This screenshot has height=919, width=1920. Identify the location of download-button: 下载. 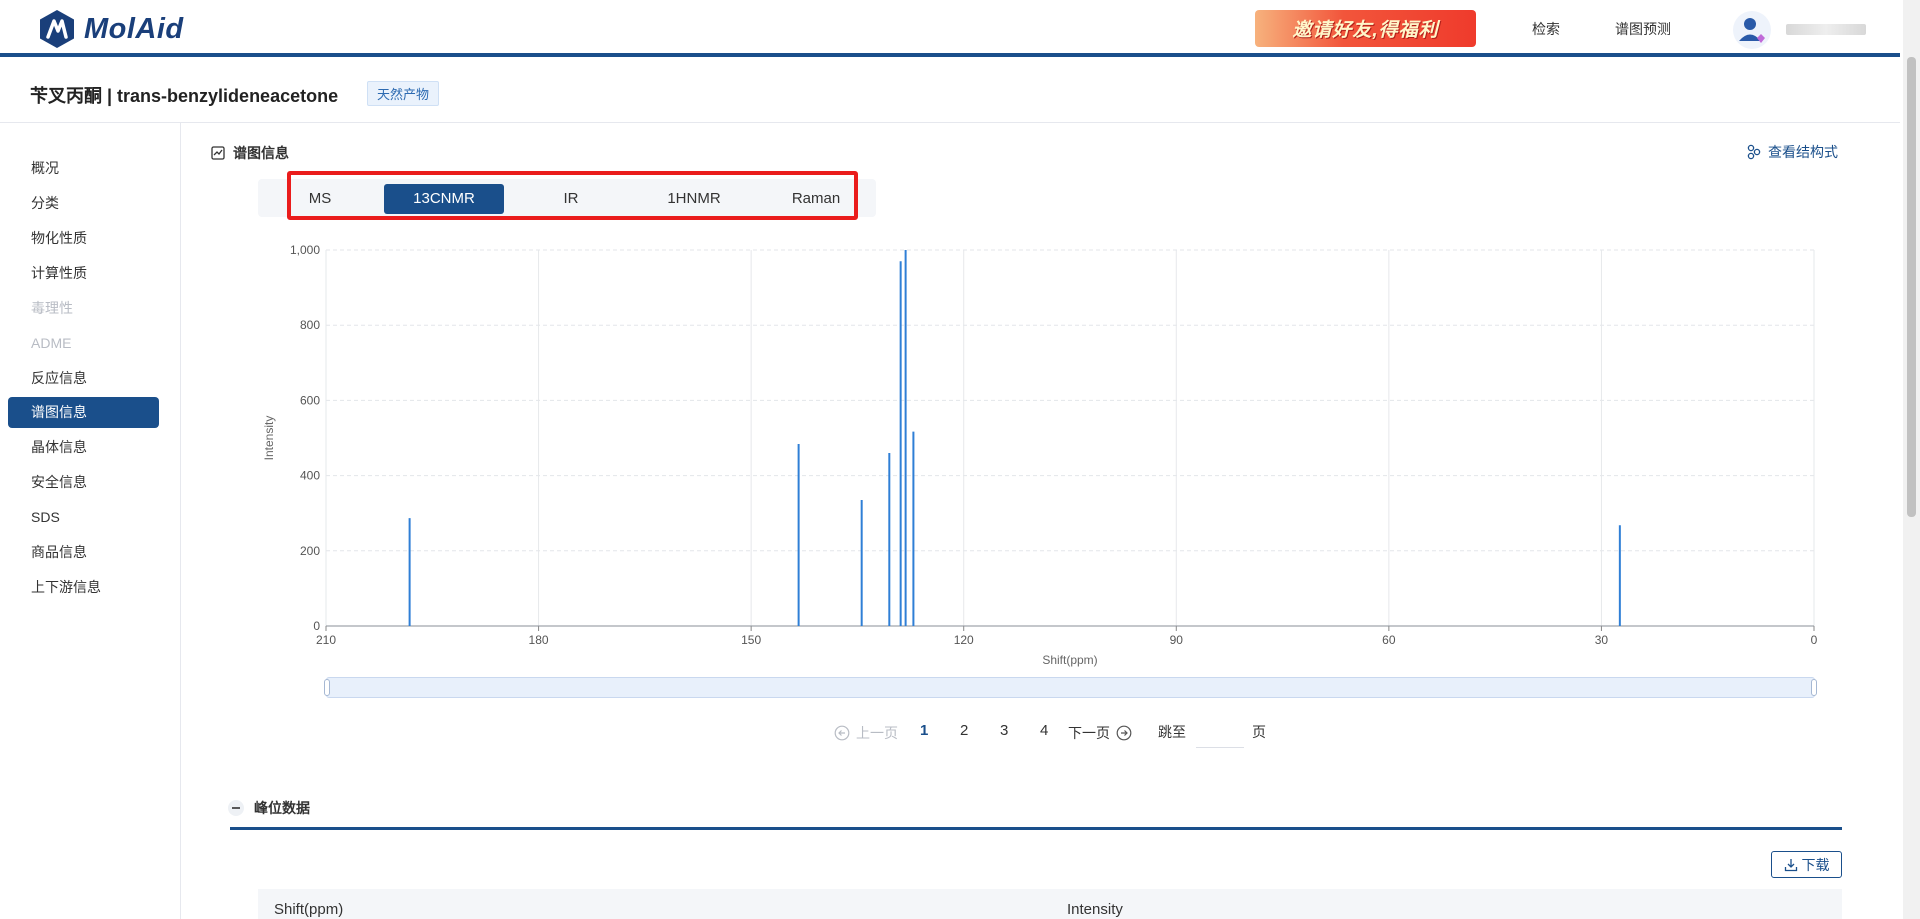
(1806, 864).